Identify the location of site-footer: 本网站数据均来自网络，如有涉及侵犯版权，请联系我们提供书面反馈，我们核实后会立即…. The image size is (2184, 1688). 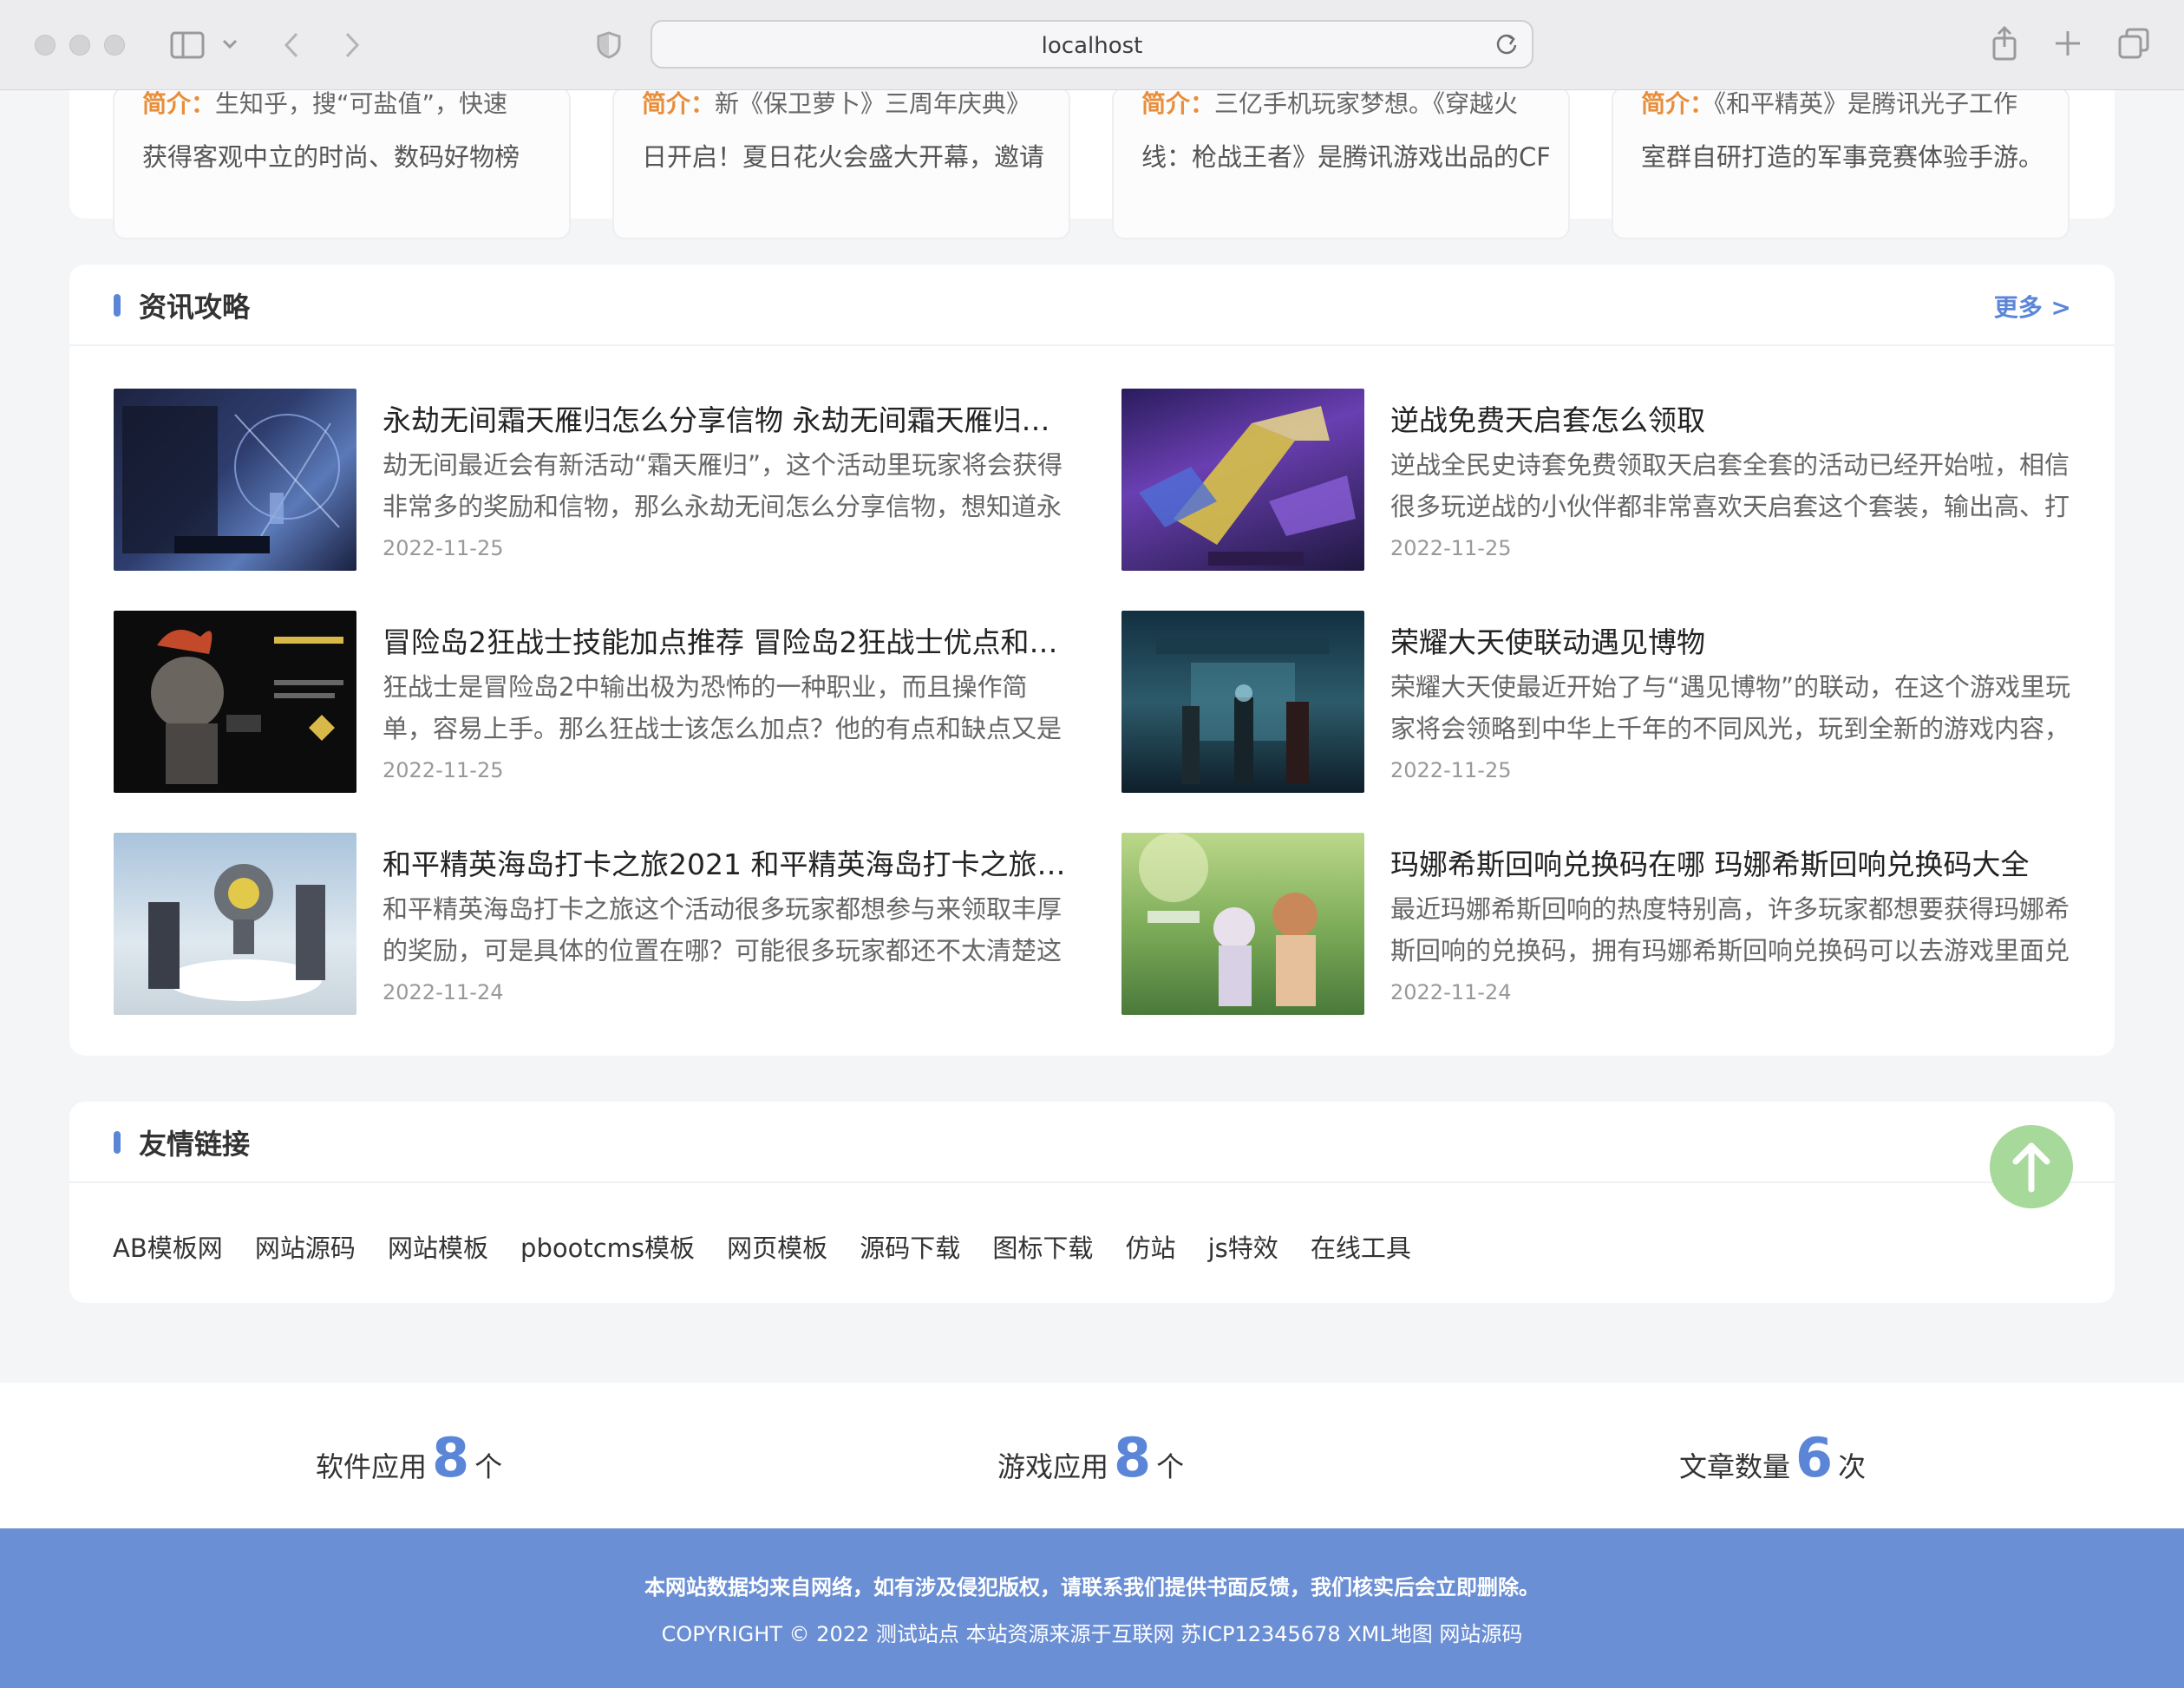
(1092, 1608).